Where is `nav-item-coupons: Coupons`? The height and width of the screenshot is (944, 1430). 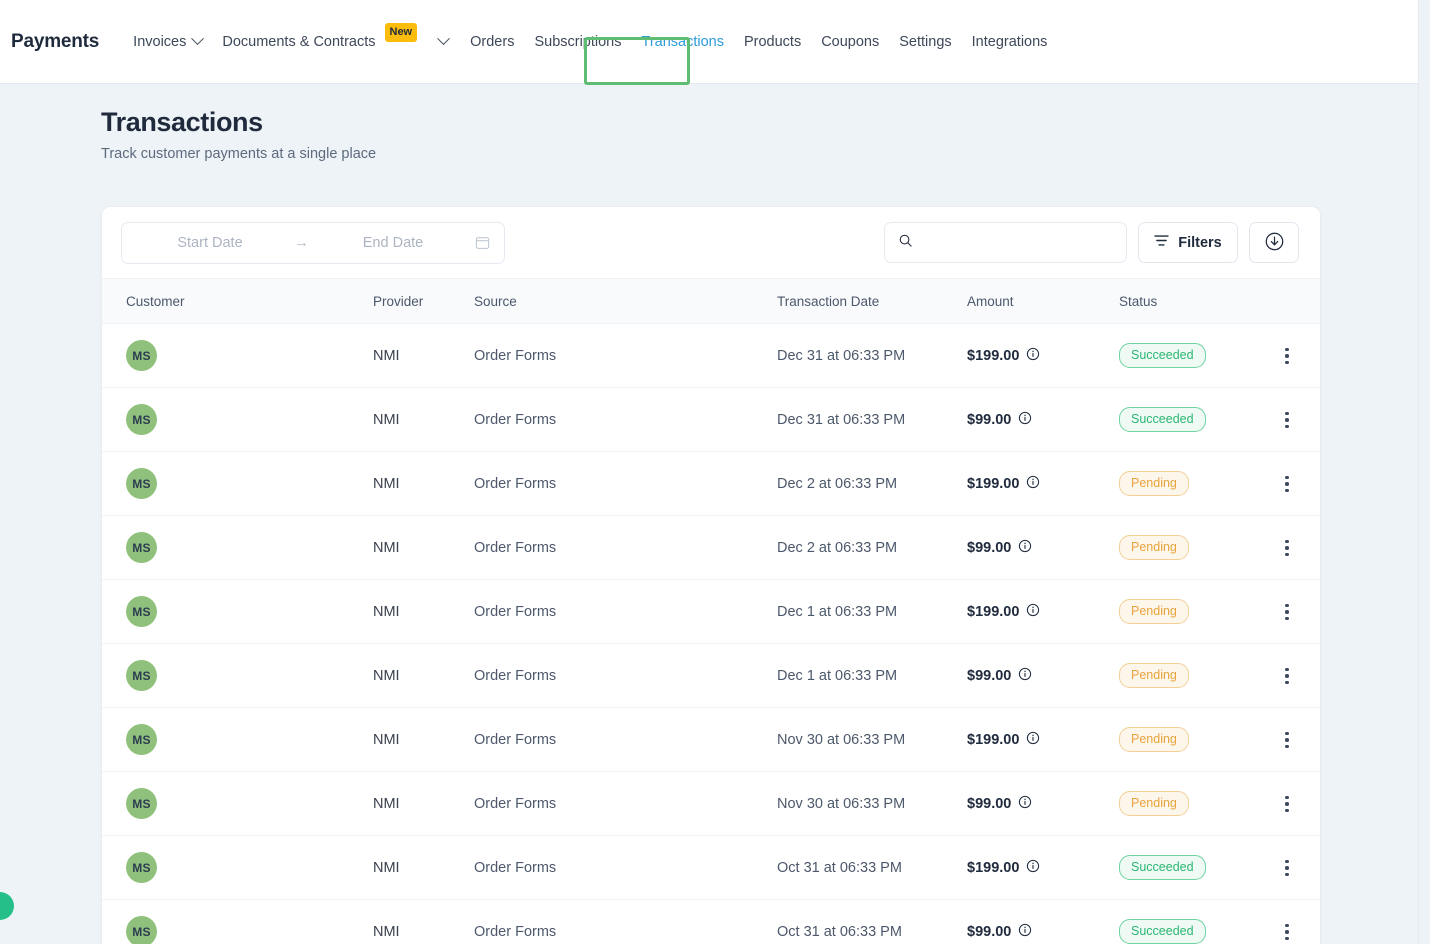 nav-item-coupons: Coupons is located at coordinates (850, 42).